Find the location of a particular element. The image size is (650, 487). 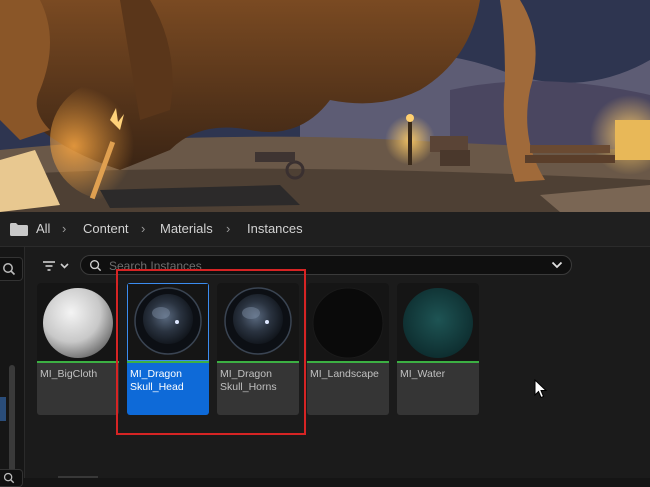

sources-search-button-secondary is located at coordinates (11, 478).